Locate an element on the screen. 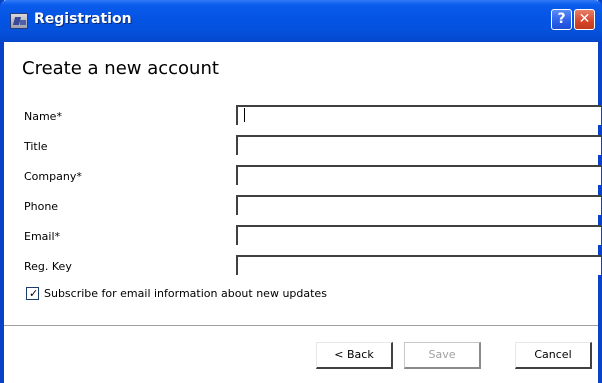 This screenshot has height=383, width=602. text-caret is located at coordinates (244, 115).